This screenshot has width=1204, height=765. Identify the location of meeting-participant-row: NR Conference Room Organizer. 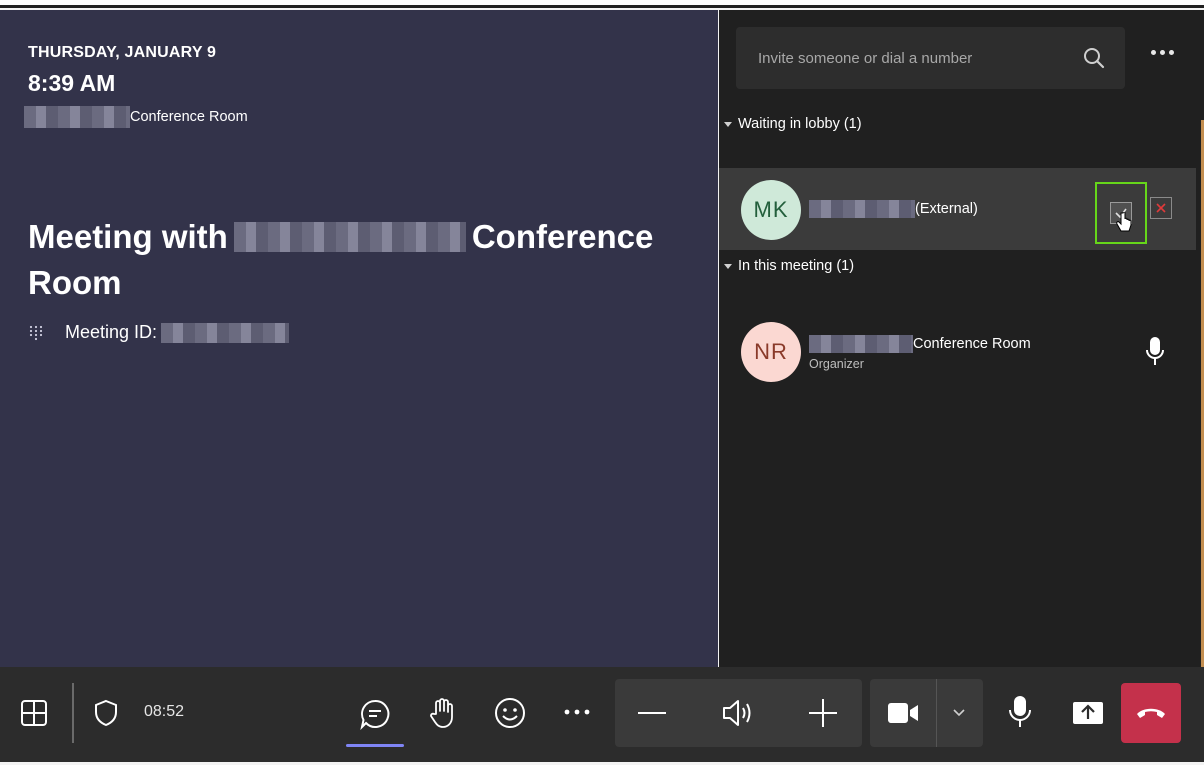
(957, 351).